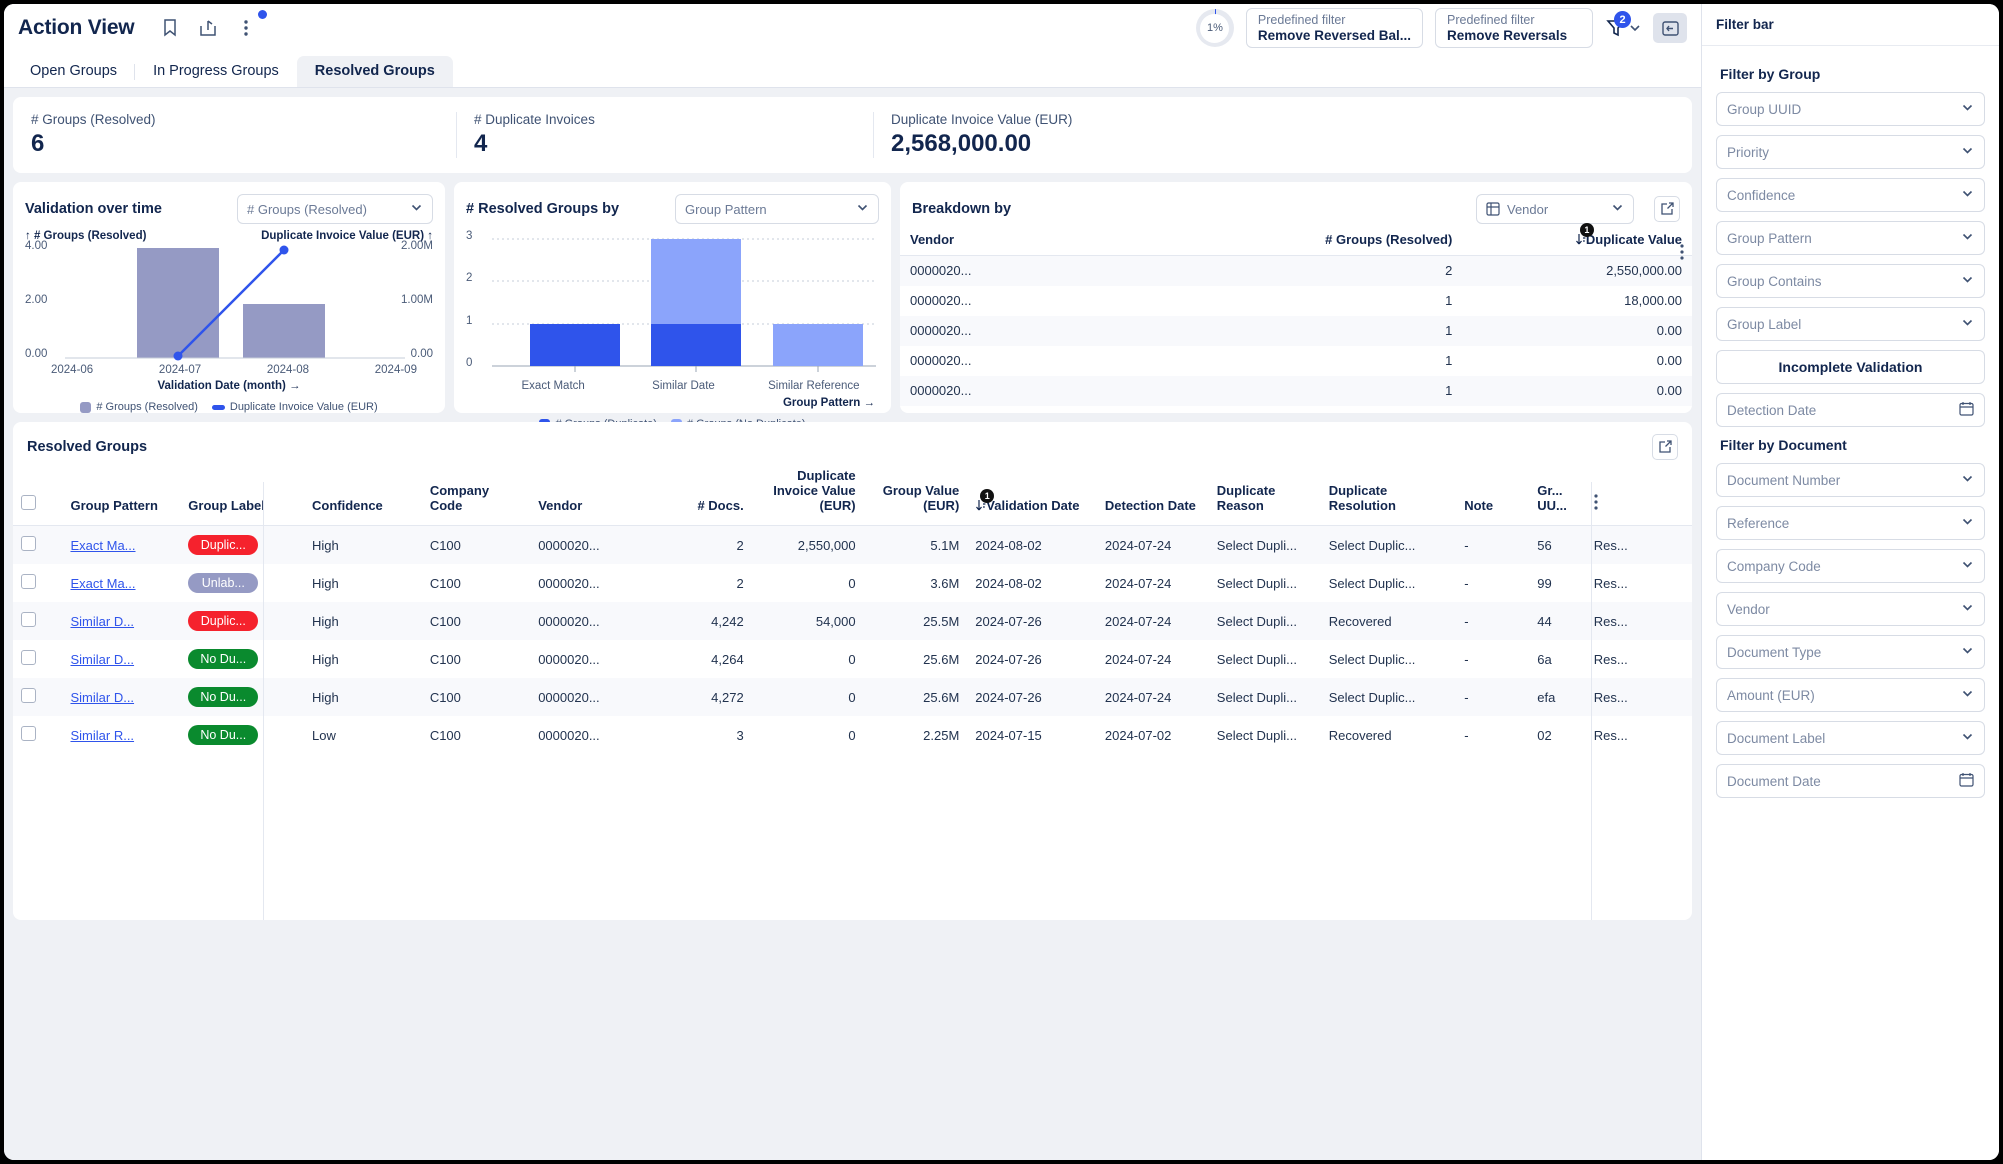 The width and height of the screenshot is (2003, 1164). What do you see at coordinates (1850, 238) in the screenshot?
I see `filter-field-group-pattern: Group Pattern` at bounding box center [1850, 238].